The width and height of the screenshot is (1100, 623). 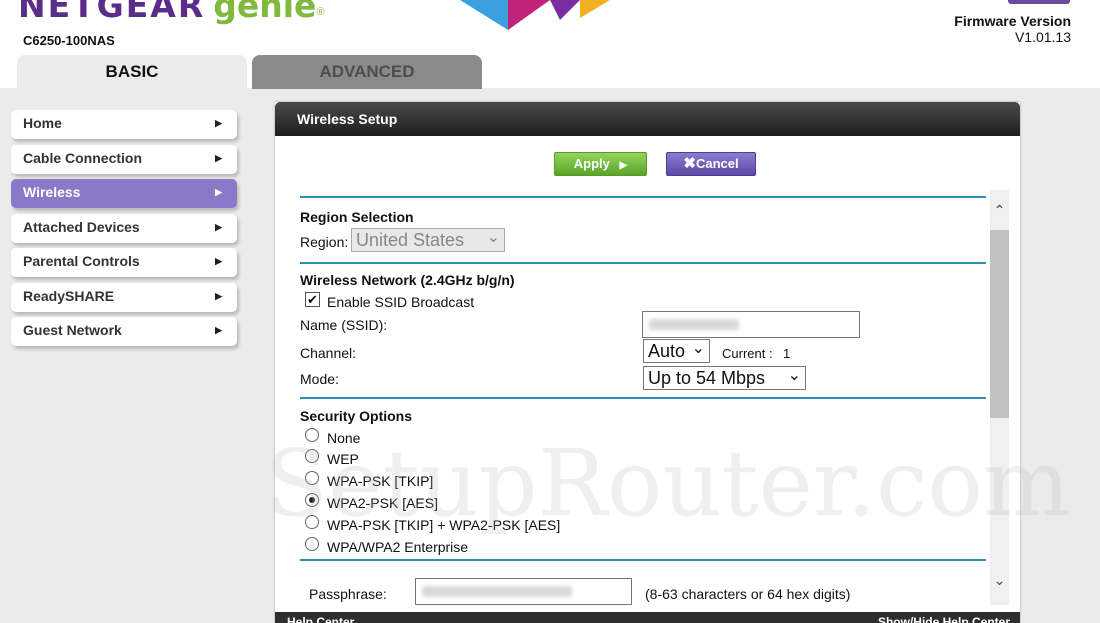 What do you see at coordinates (707, 378) in the screenshot?
I see `mode-value: Up to 54 Mbps` at bounding box center [707, 378].